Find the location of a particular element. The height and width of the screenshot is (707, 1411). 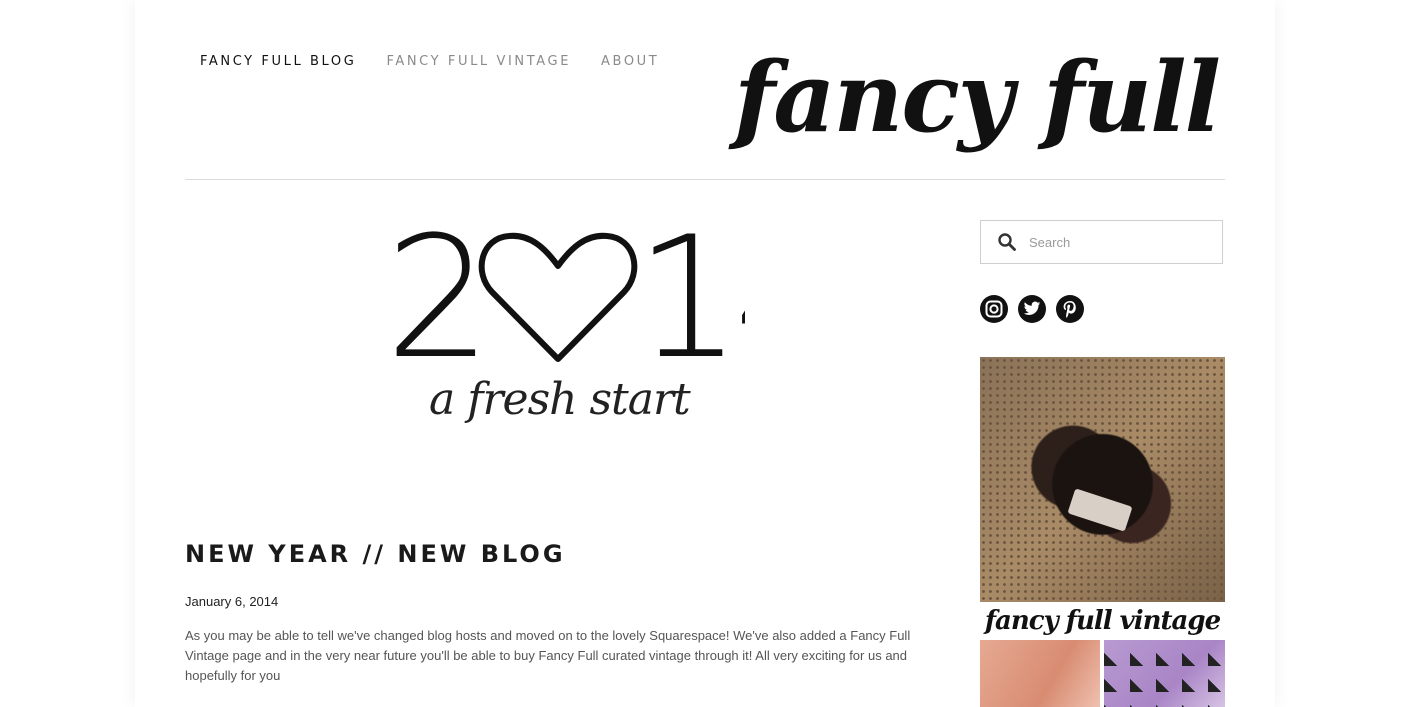

pinterest-icon is located at coordinates (1070, 309).